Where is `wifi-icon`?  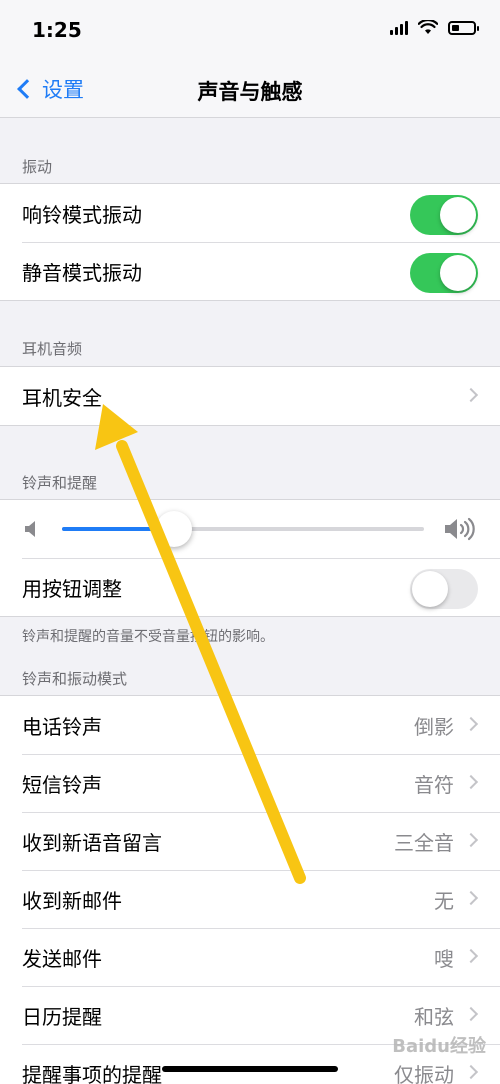
wifi-icon is located at coordinates (428, 27).